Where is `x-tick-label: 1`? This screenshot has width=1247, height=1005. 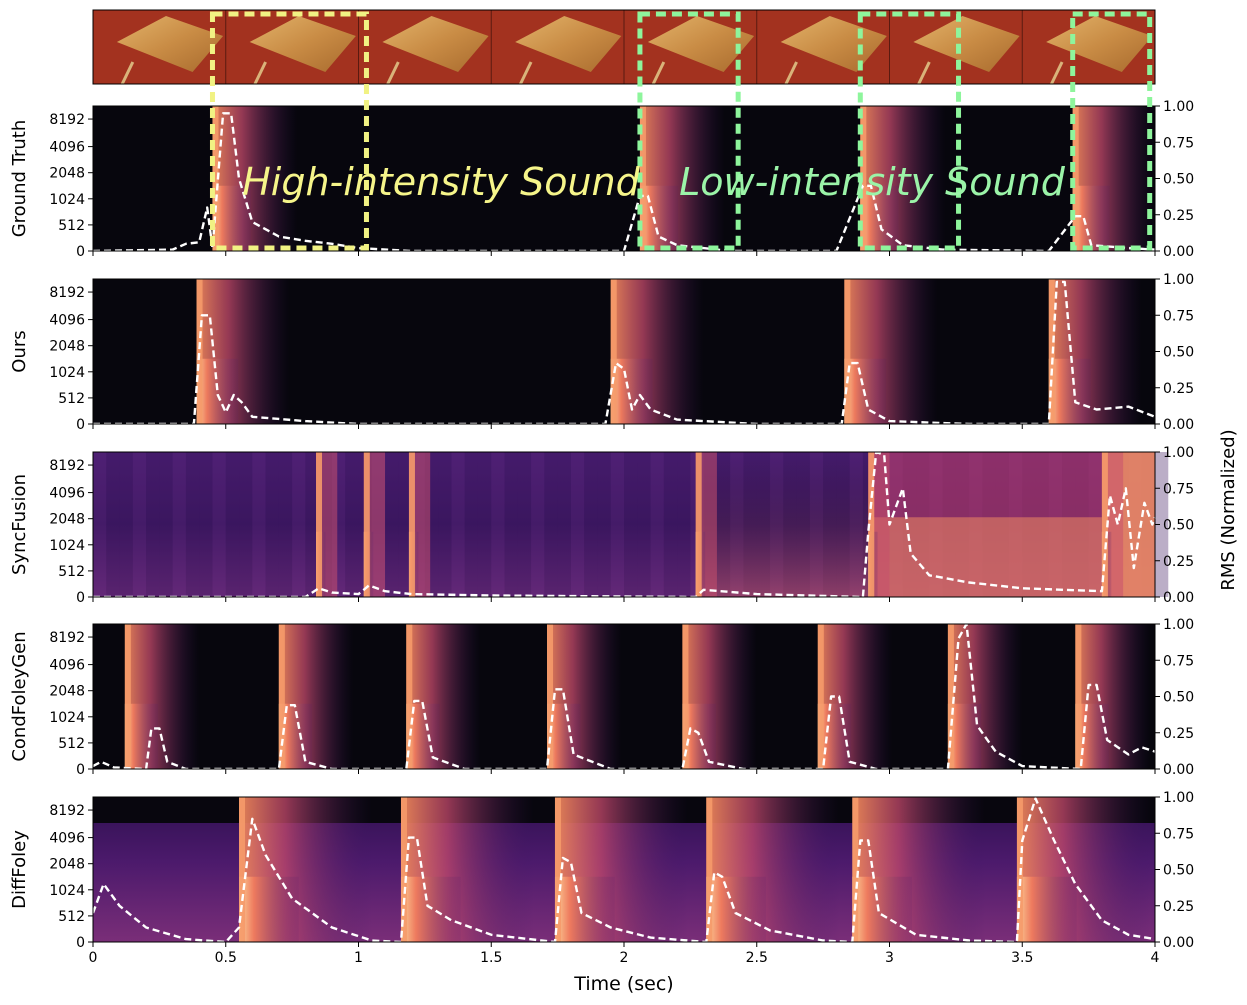
x-tick-label: 1 is located at coordinates (358, 958).